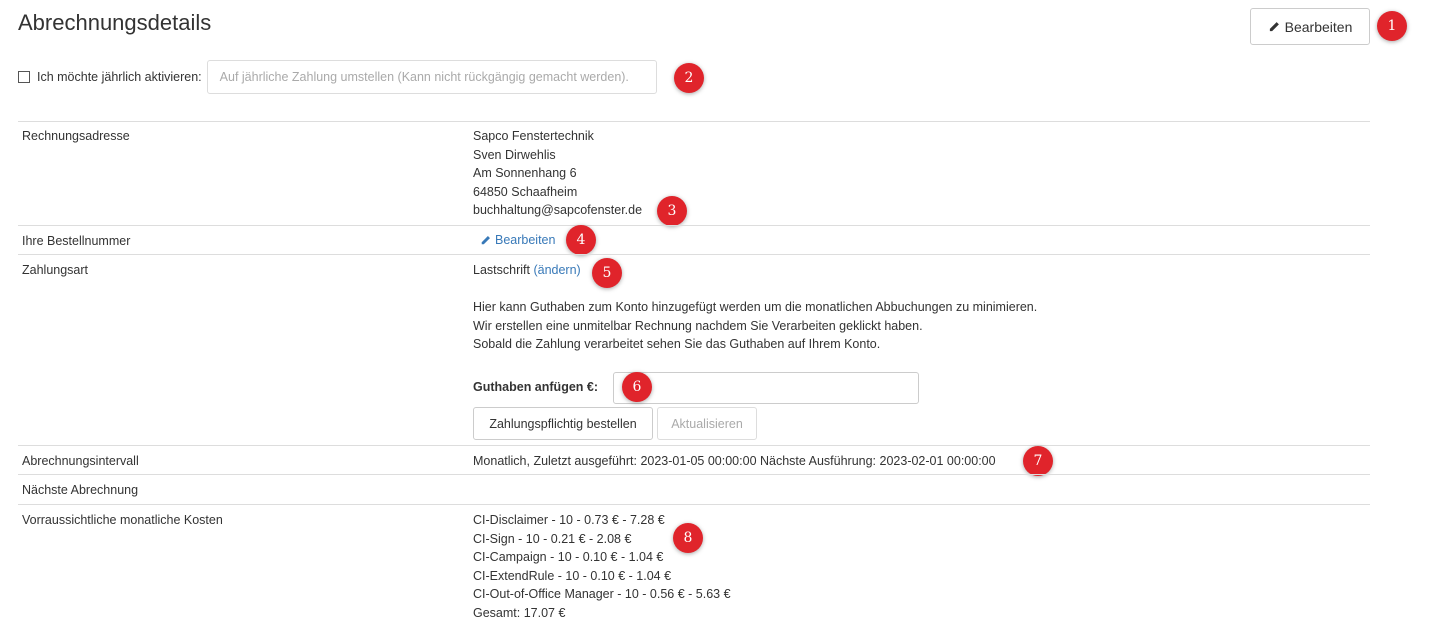  What do you see at coordinates (76, 241) in the screenshot?
I see `order-number-label: Ihre Bestellnummer` at bounding box center [76, 241].